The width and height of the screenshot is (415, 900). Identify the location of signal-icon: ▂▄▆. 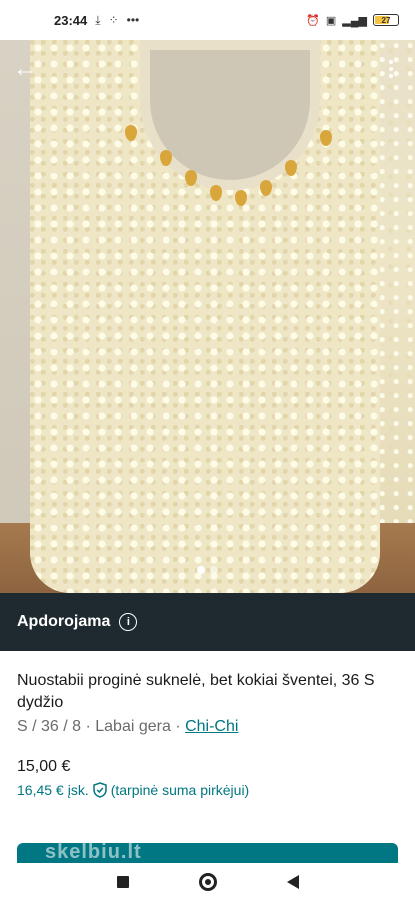
(354, 20).